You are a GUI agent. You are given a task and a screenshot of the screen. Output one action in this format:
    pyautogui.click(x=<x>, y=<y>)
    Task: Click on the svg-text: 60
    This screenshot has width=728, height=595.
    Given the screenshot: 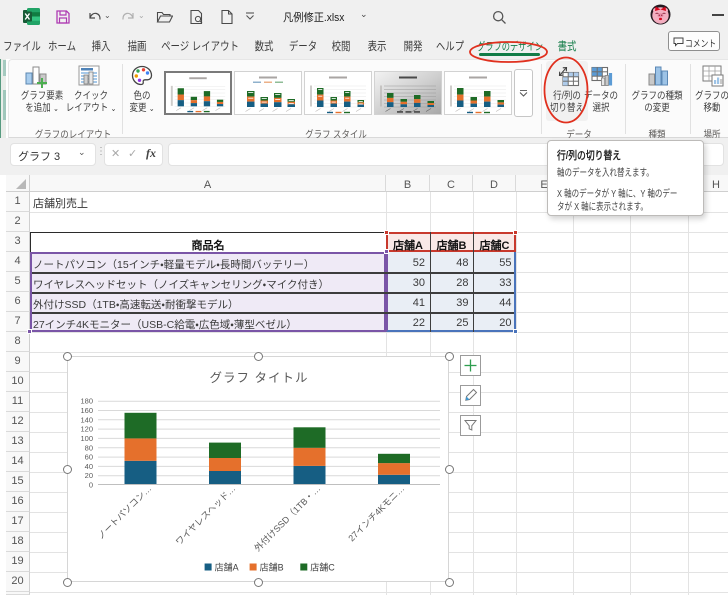 What is the action you would take?
    pyautogui.click(x=89, y=457)
    